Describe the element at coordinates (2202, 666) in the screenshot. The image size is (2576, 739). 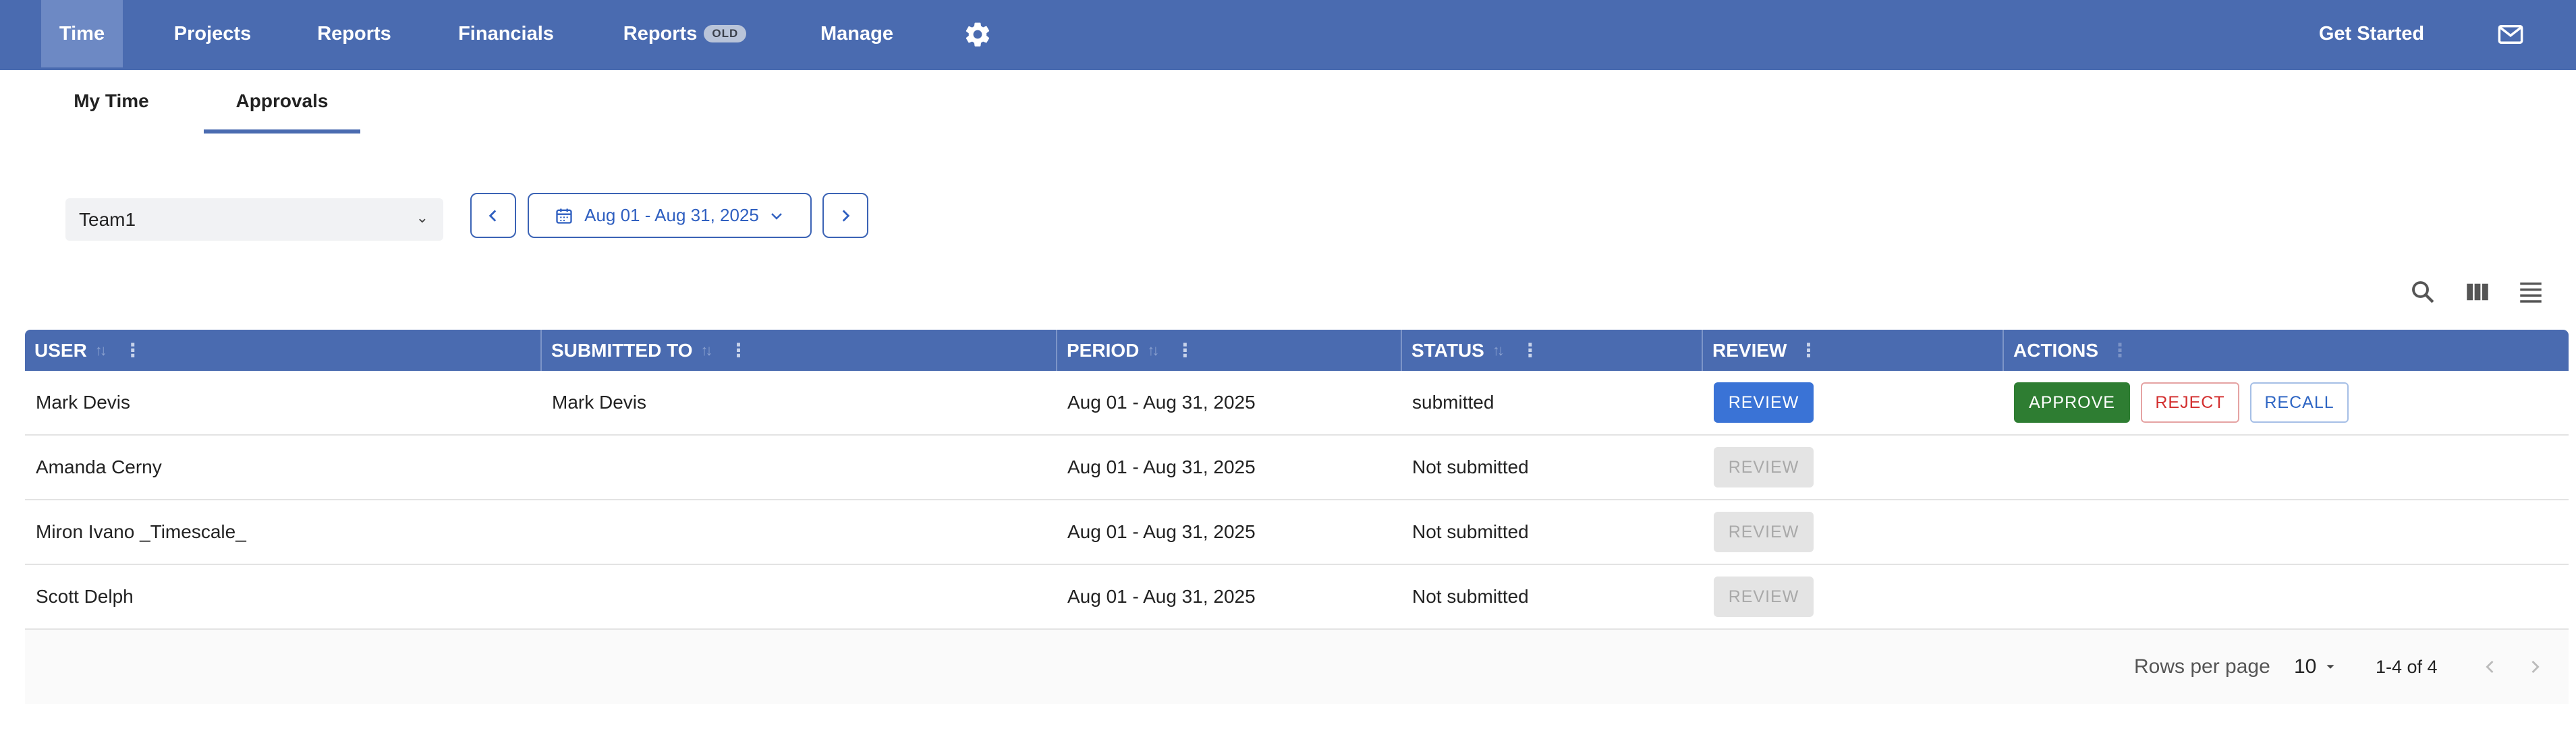
I see `rows-per-page-label: Rows per page` at that location.